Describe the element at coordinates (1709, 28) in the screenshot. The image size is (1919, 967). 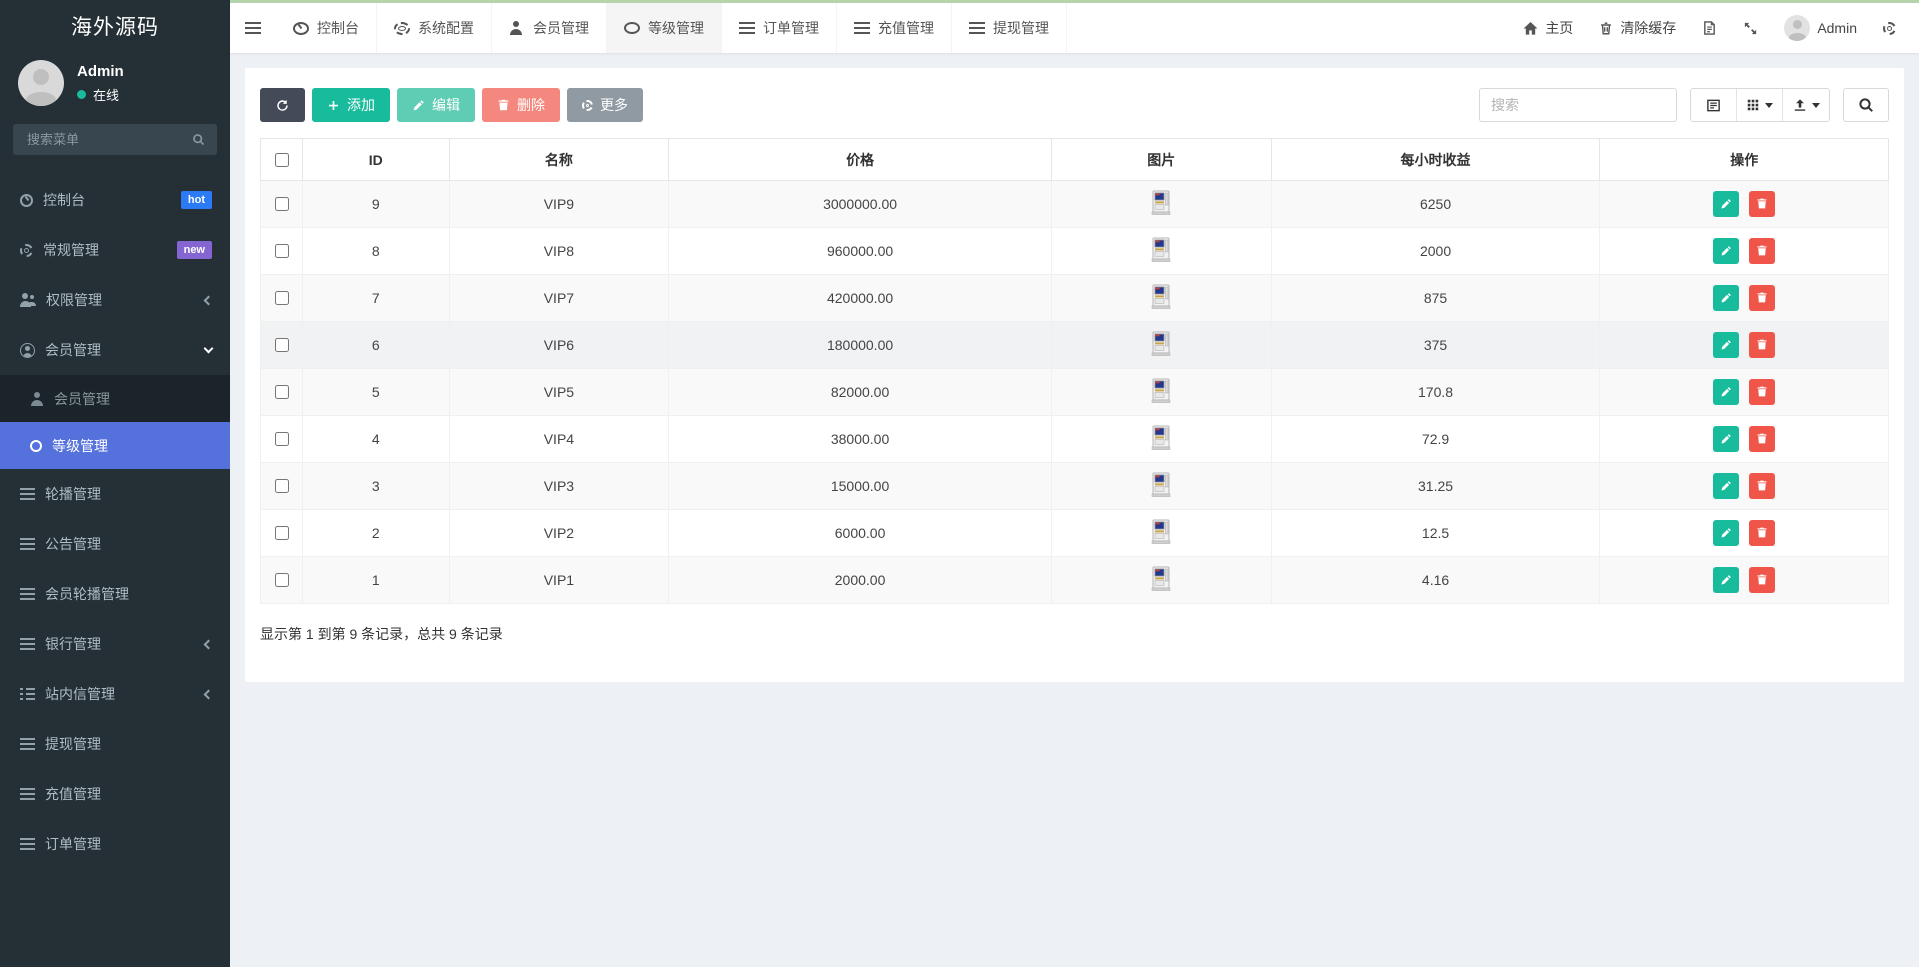
I see `language-button` at that location.